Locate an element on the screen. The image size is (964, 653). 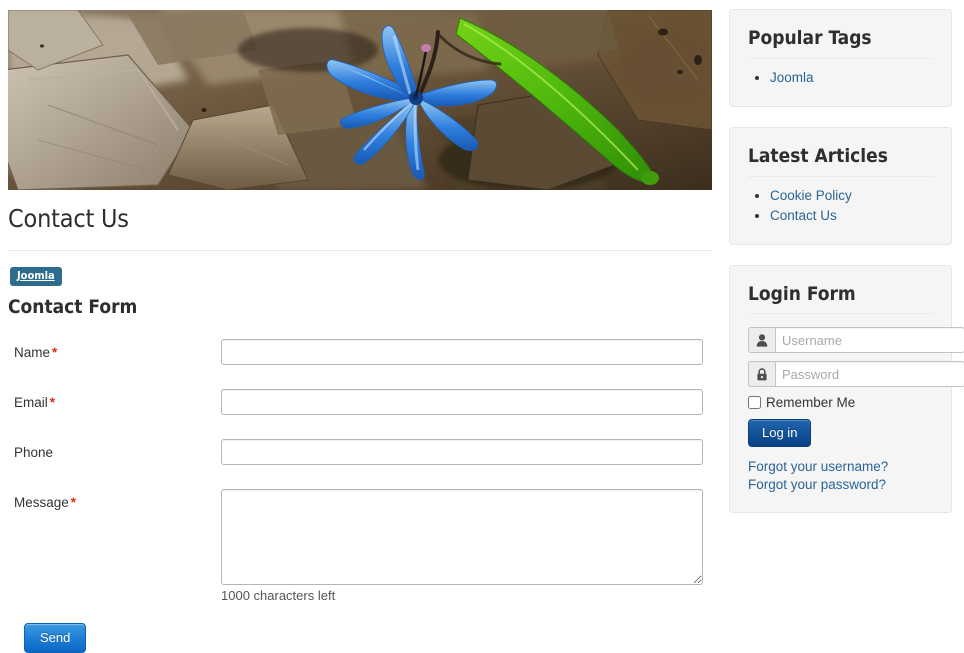
login-button: Log in is located at coordinates (780, 433).